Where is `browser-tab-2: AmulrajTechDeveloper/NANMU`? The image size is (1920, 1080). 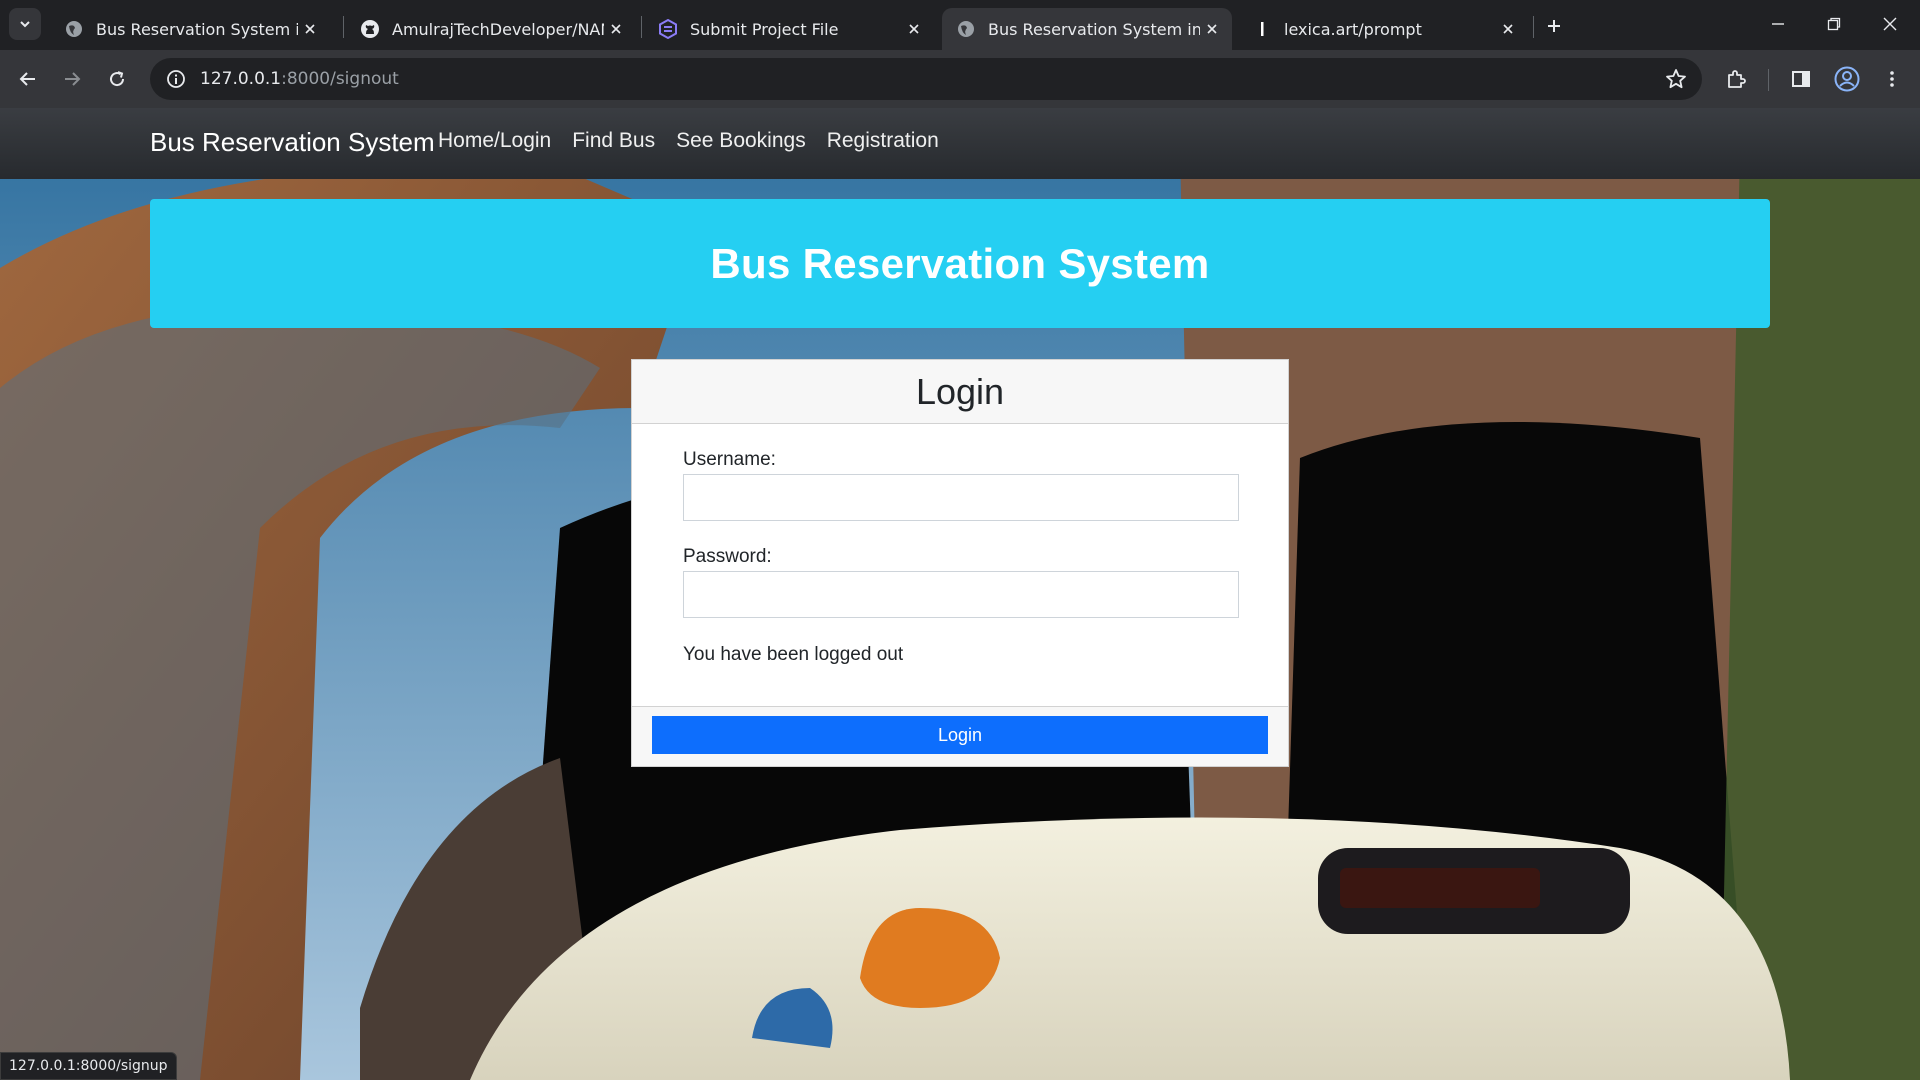 browser-tab-2: AmulrajTechDeveloper/NANMU is located at coordinates (491, 29).